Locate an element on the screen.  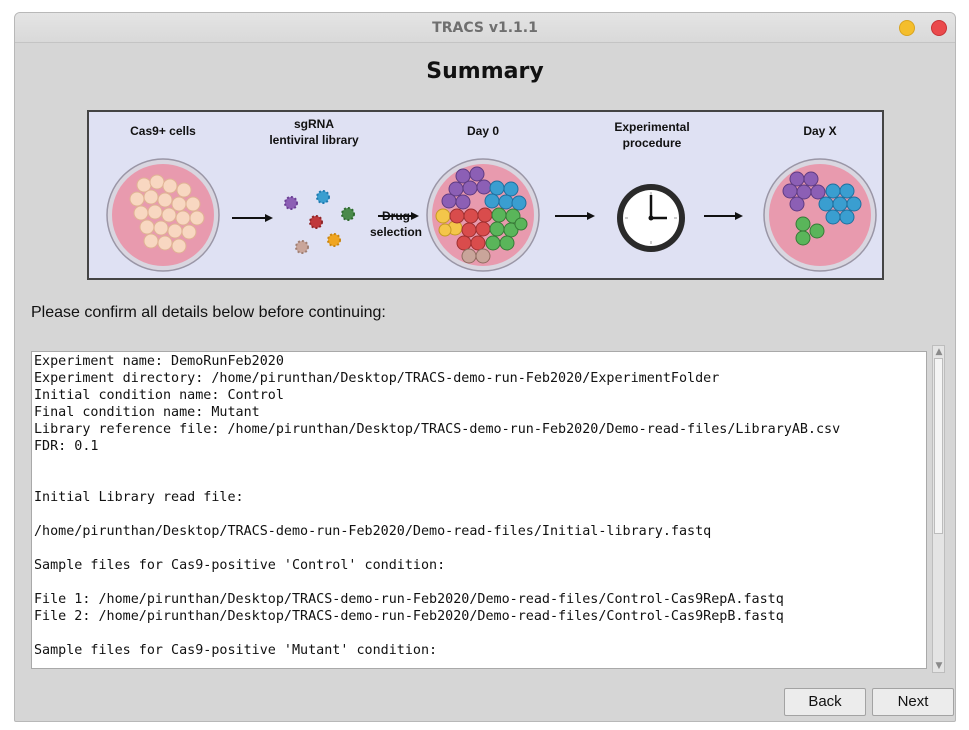
label-experimental-procedure: Experimental procedure is located at coordinates (652, 135).